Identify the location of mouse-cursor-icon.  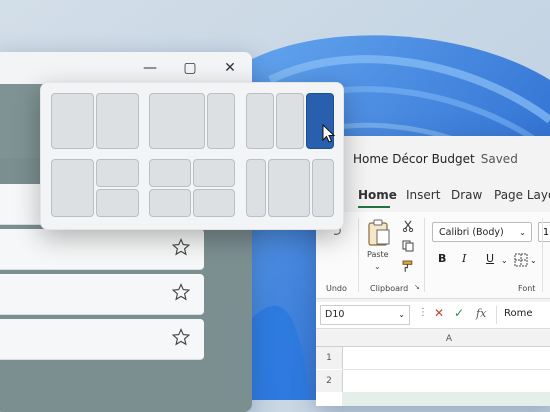
(329, 133).